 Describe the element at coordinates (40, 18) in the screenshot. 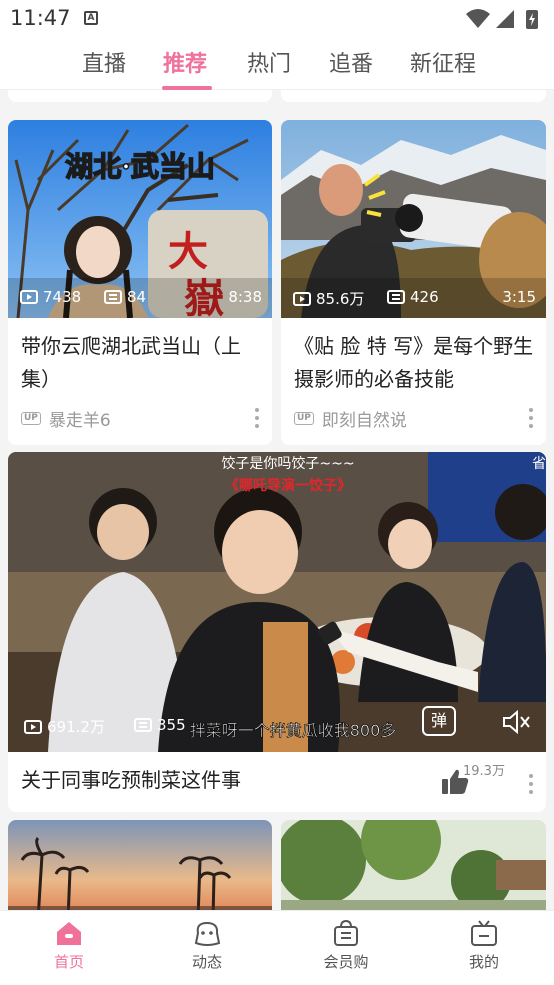

I see `status-time: 11:47` at that location.